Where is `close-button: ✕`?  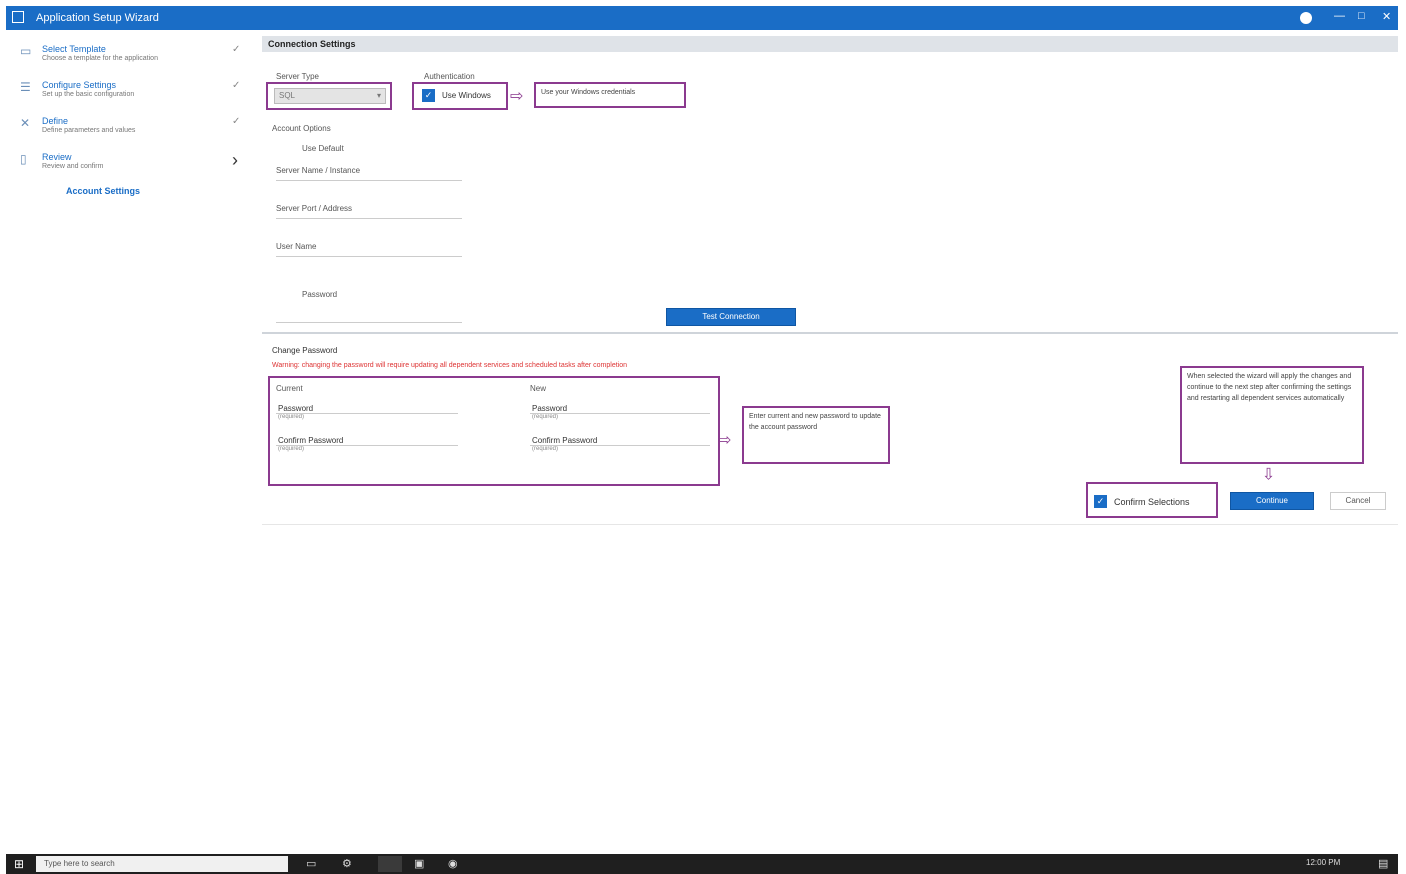 close-button: ✕ is located at coordinates (1386, 16).